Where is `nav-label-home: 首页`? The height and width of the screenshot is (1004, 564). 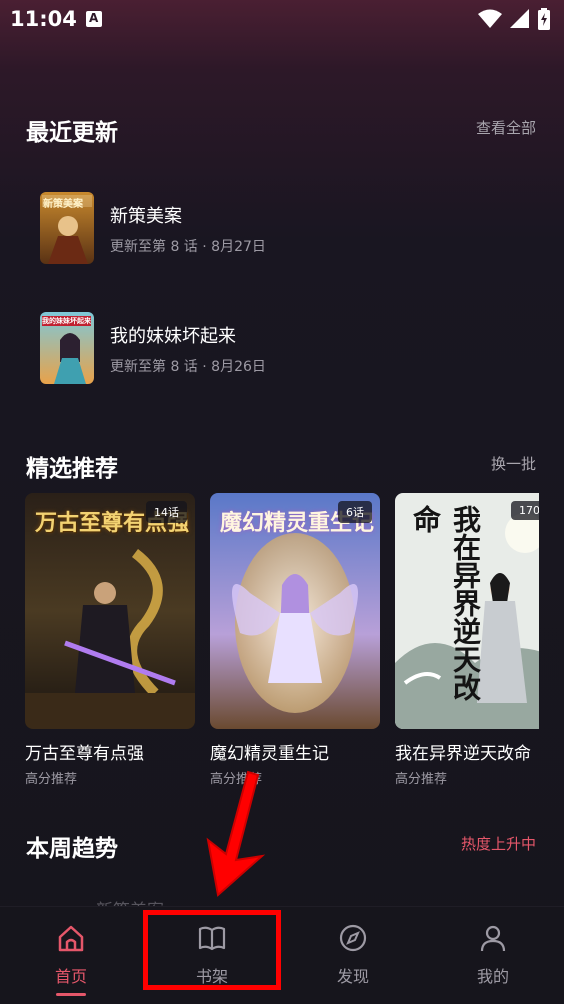 nav-label-home: 首页 is located at coordinates (70, 976).